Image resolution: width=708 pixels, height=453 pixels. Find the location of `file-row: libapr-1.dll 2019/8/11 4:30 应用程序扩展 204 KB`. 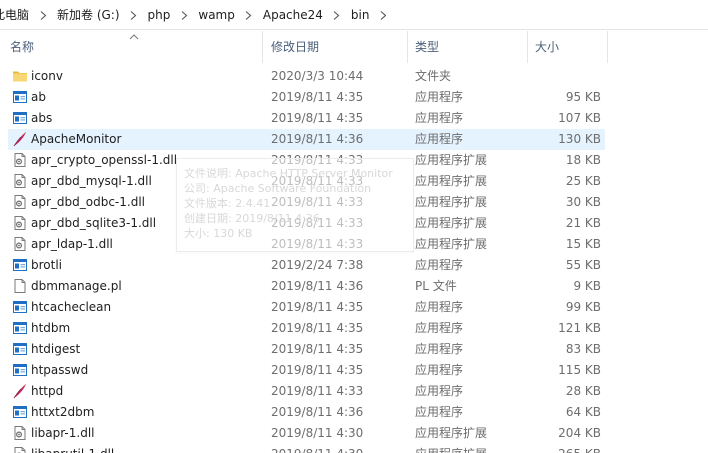

file-row: libapr-1.dll 2019/8/11 4:30 应用程序扩展 204 KB is located at coordinates (306, 433).